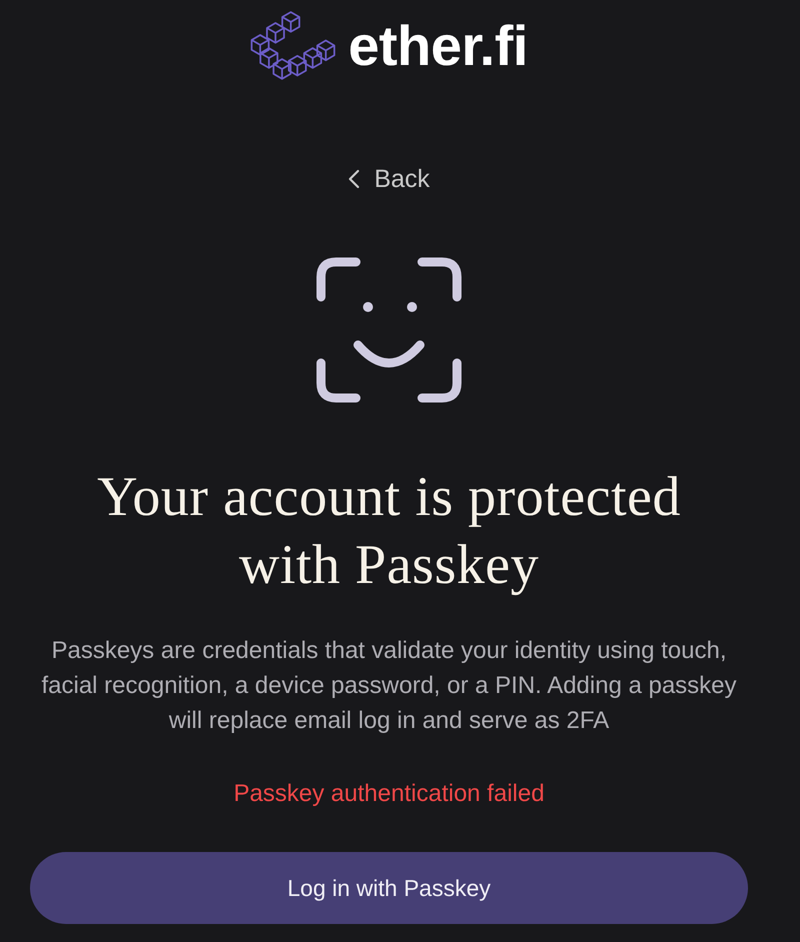  Describe the element at coordinates (389, 531) in the screenshot. I see `page-heading: Your account is protected with Passkey` at that location.